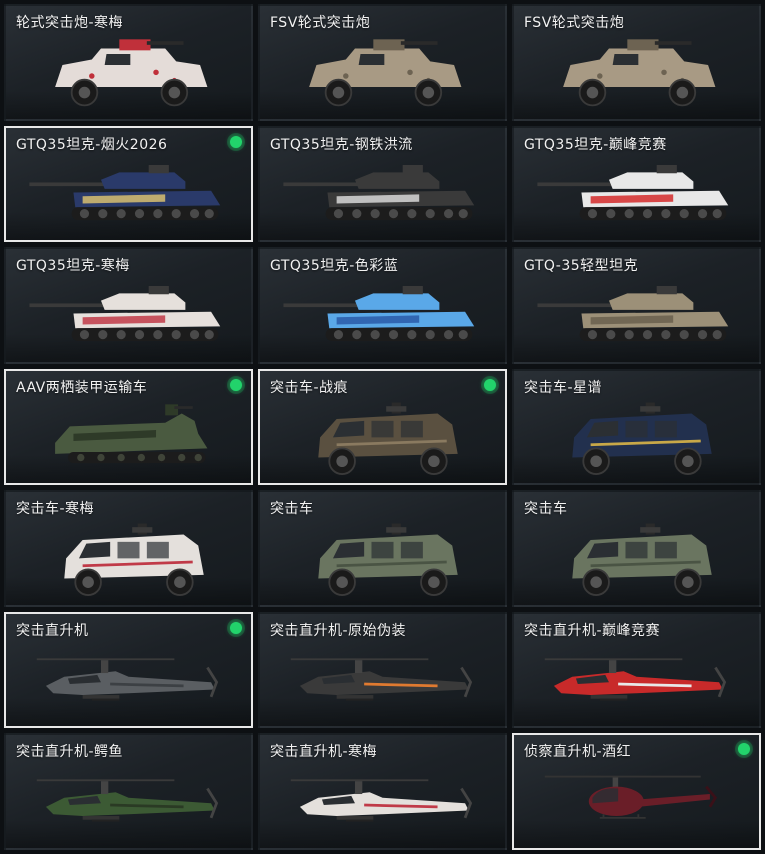 The image size is (765, 854). Describe the element at coordinates (70, 23) in the screenshot. I see `vehicle-name: 轮式突击炮-寒梅` at that location.